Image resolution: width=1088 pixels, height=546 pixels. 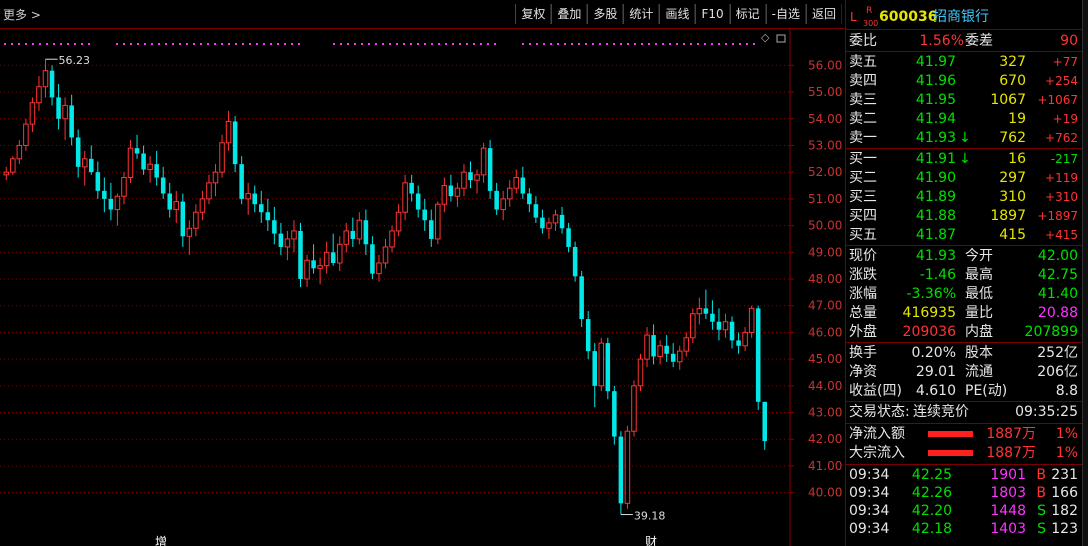 I want to click on bid-change: +1897, so click(x=1057, y=216).